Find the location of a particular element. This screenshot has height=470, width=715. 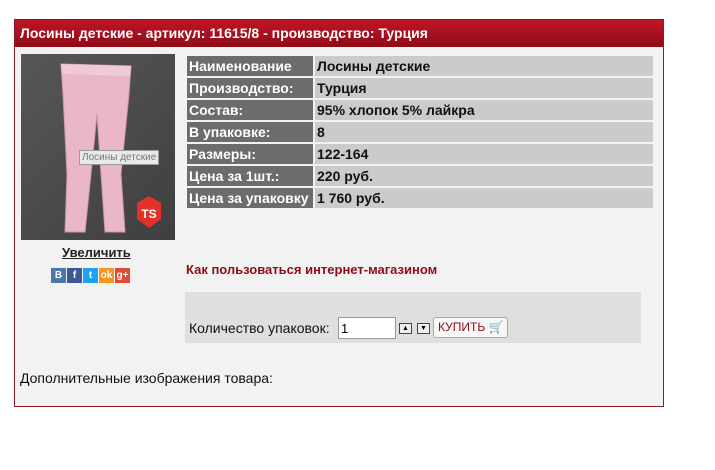

image-caption: Лосины детские is located at coordinates (119, 157).